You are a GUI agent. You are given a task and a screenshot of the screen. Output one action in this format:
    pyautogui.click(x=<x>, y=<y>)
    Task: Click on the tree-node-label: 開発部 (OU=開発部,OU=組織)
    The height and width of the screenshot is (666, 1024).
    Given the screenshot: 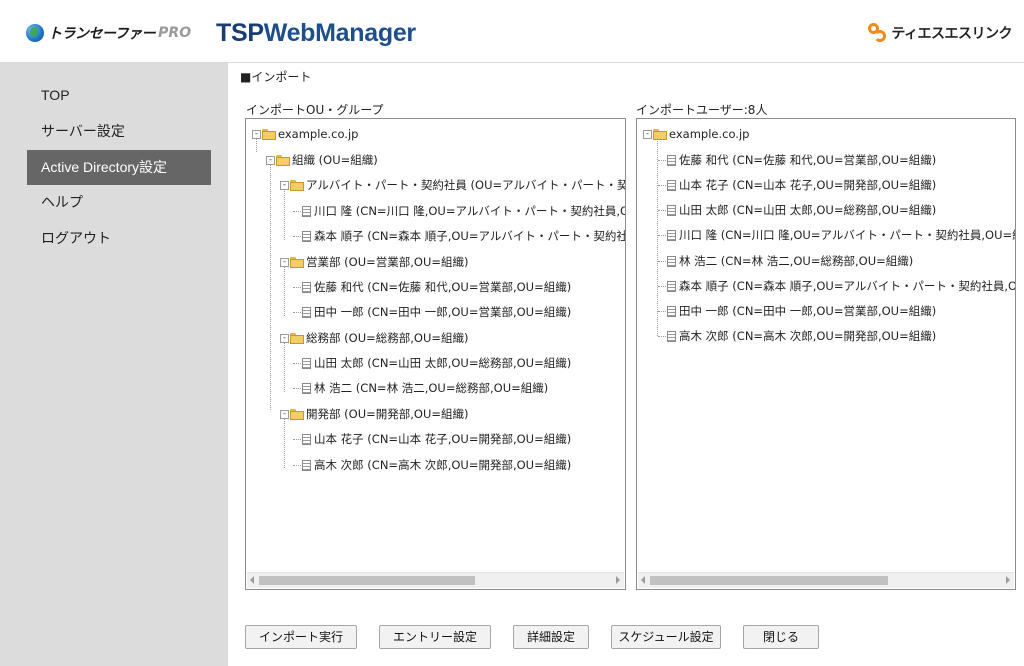 What is the action you would take?
    pyautogui.click(x=387, y=414)
    